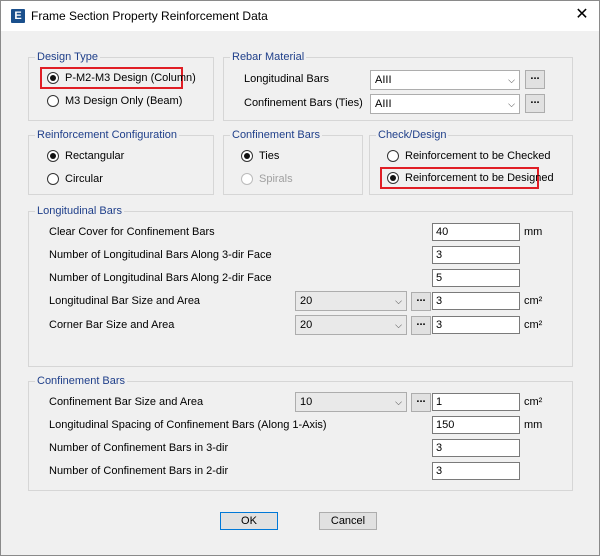 The height and width of the screenshot is (556, 600). What do you see at coordinates (412, 135) in the screenshot?
I see `check-design-label: Check/Design` at bounding box center [412, 135].